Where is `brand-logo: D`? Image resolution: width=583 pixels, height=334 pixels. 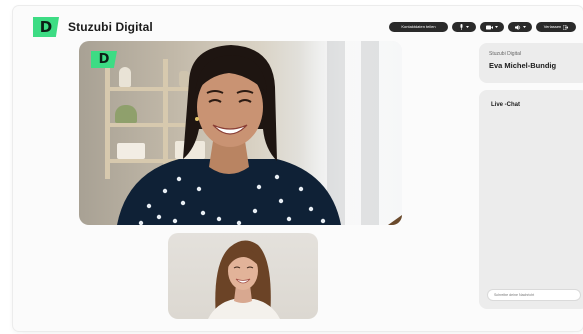
brand-logo: D is located at coordinates (46, 27).